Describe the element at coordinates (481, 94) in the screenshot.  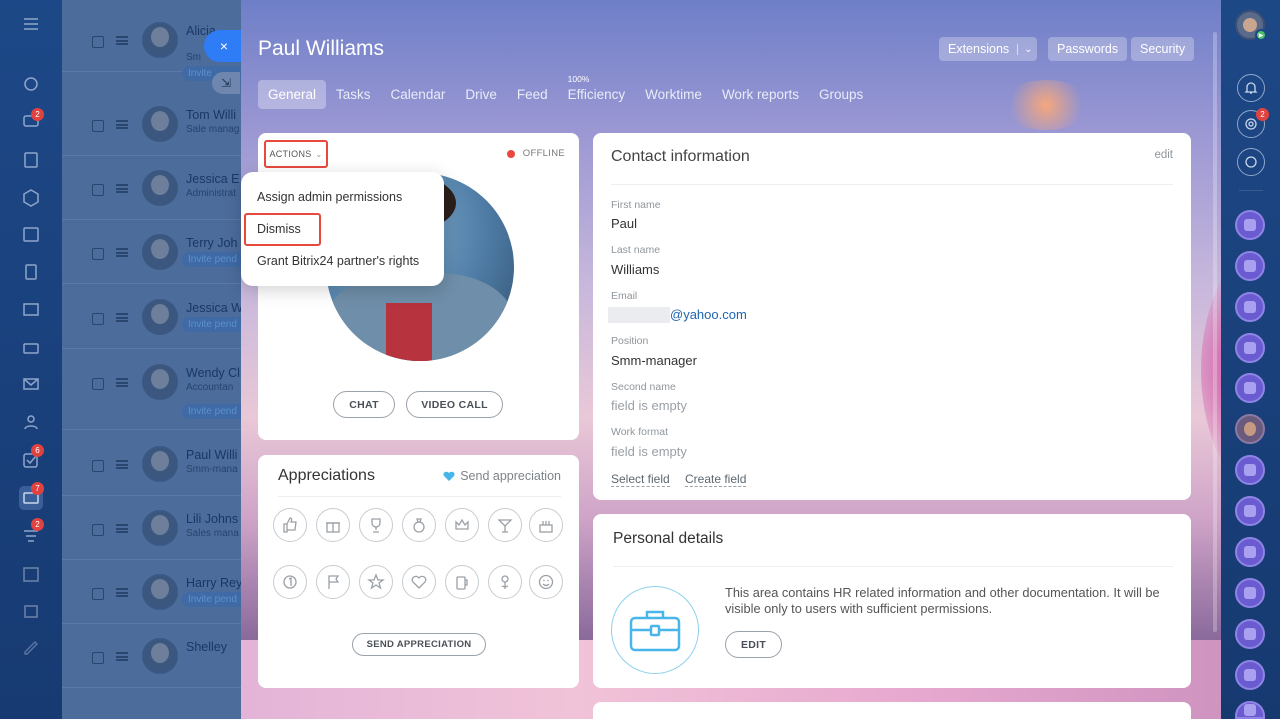
I see `tab-drive: Drive` at that location.